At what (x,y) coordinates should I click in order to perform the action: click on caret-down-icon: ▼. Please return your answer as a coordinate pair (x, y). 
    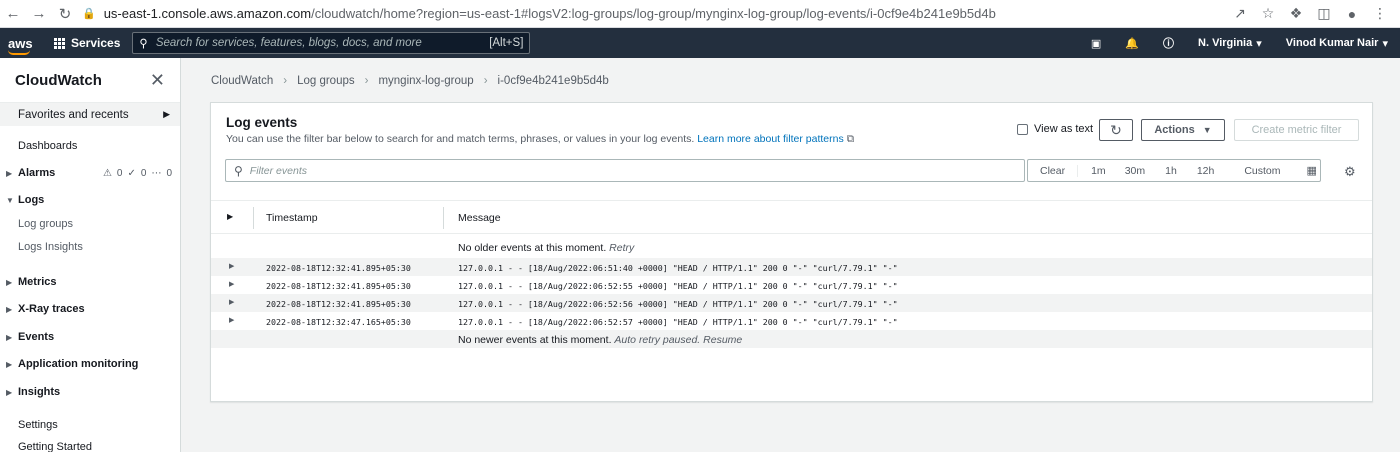
    Looking at the image, I should click on (10, 200).